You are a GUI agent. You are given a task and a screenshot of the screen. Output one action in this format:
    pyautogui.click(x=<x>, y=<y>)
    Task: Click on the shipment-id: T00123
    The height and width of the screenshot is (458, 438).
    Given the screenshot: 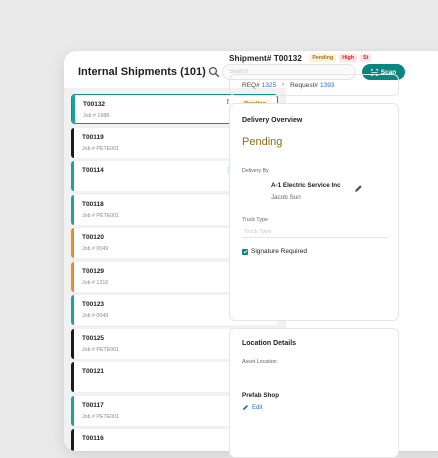 What is the action you would take?
    pyautogui.click(x=93, y=304)
    